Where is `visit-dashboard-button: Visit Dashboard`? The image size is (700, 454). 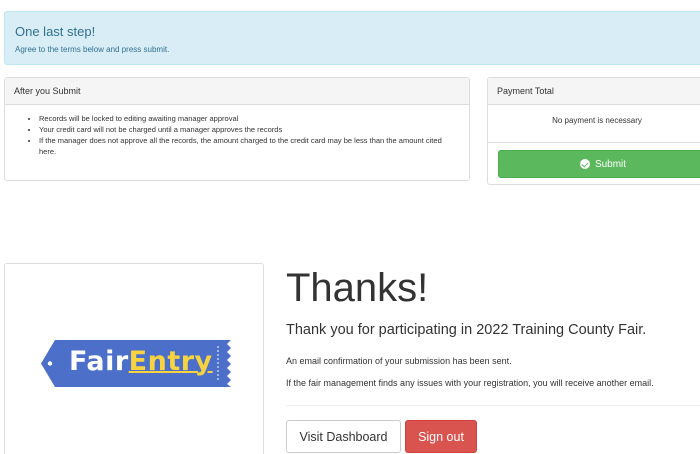 visit-dashboard-button: Visit Dashboard is located at coordinates (343, 436).